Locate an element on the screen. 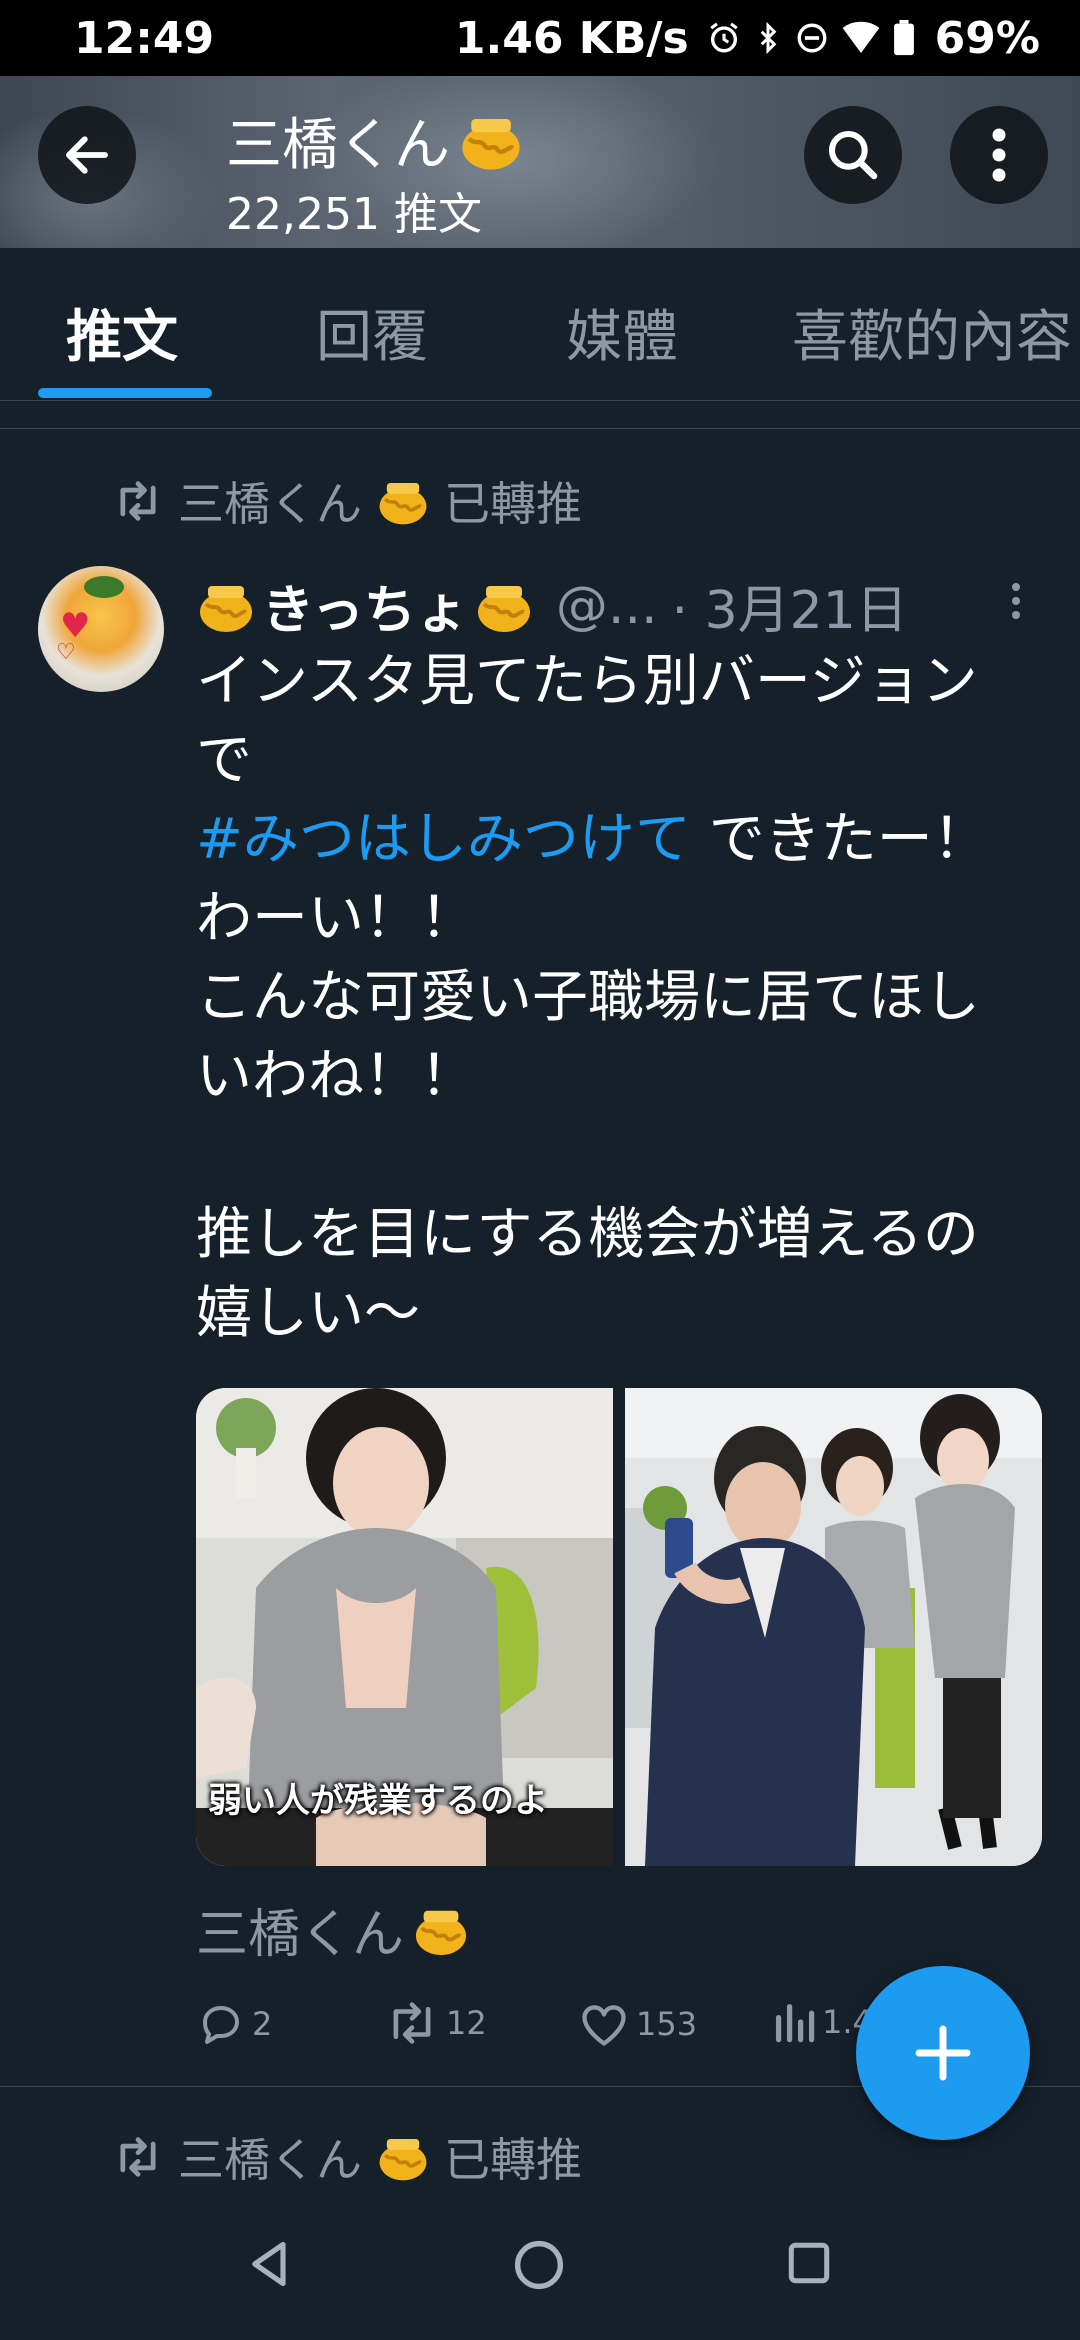  bar-chart-icon is located at coordinates (795, 2023).